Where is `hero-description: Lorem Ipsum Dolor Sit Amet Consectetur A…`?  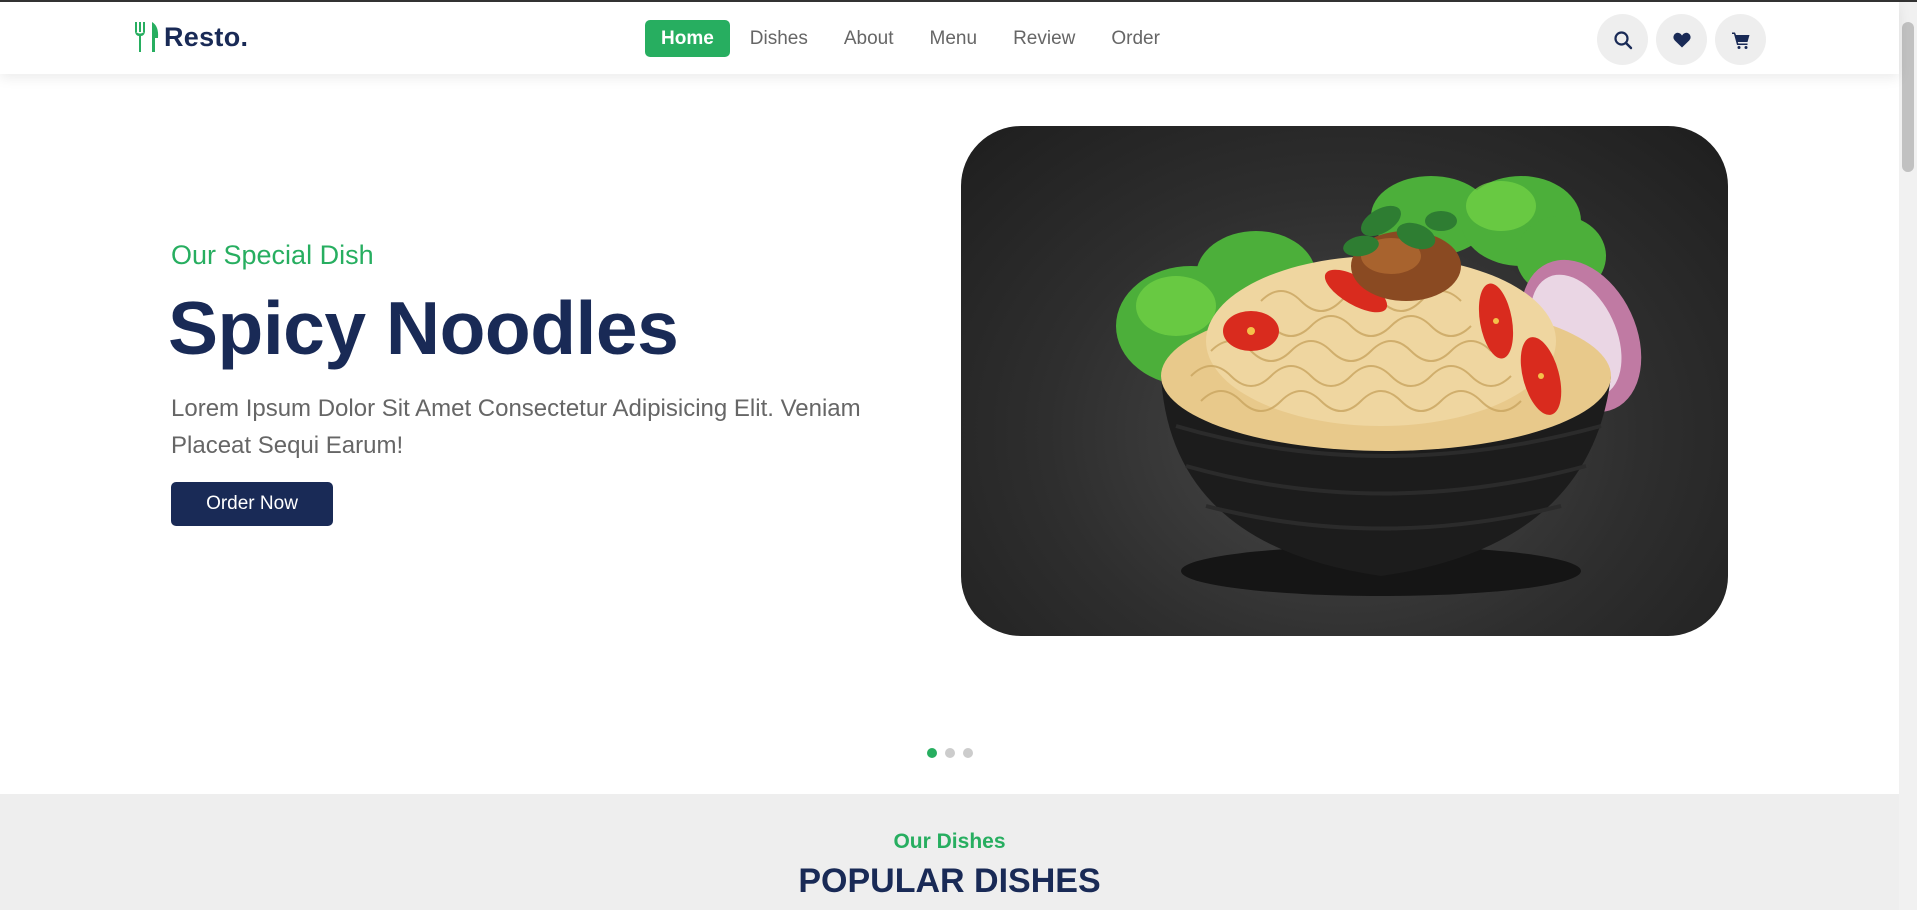
hero-description: Lorem Ipsum Dolor Sit Amet Consectetur A… is located at coordinates (516, 427).